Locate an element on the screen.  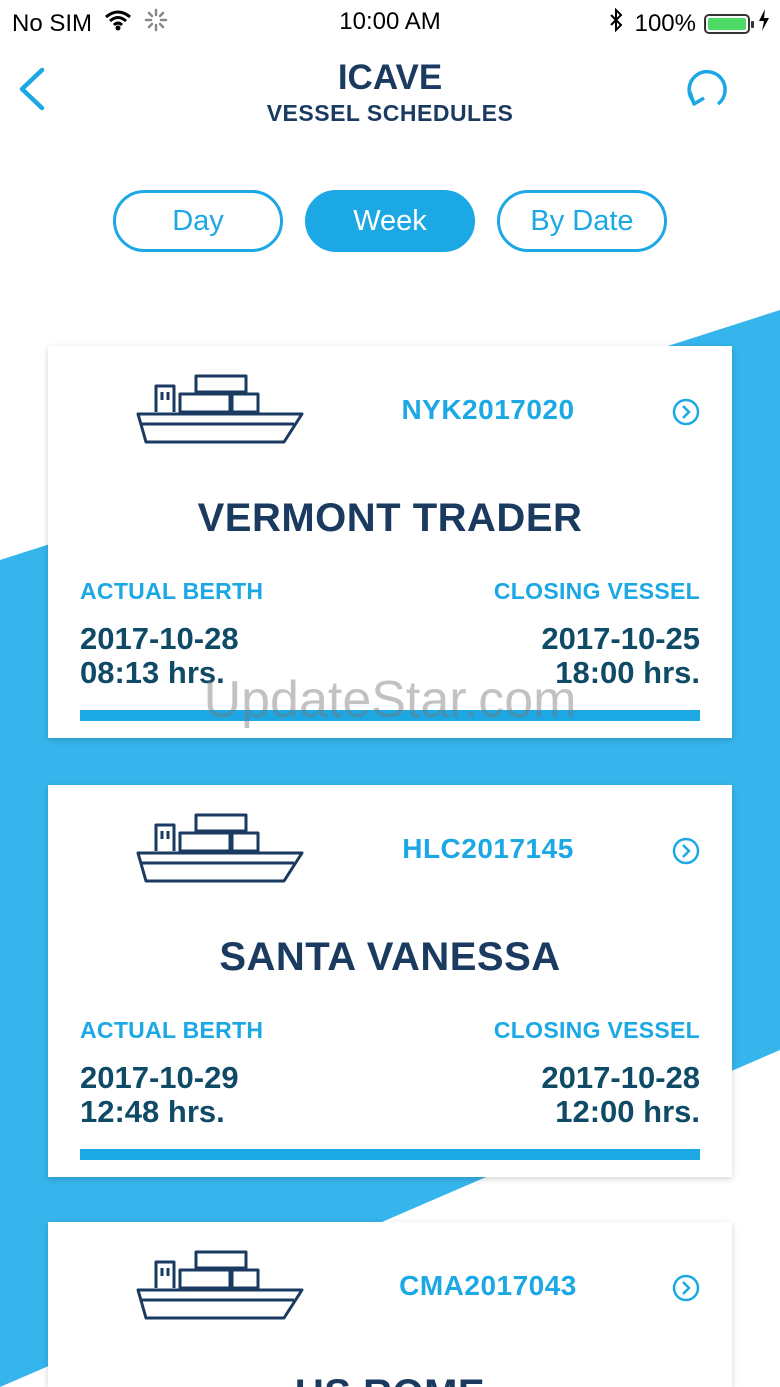
period-segmented-control: Day Week By Date is located at coordinates (390, 222).